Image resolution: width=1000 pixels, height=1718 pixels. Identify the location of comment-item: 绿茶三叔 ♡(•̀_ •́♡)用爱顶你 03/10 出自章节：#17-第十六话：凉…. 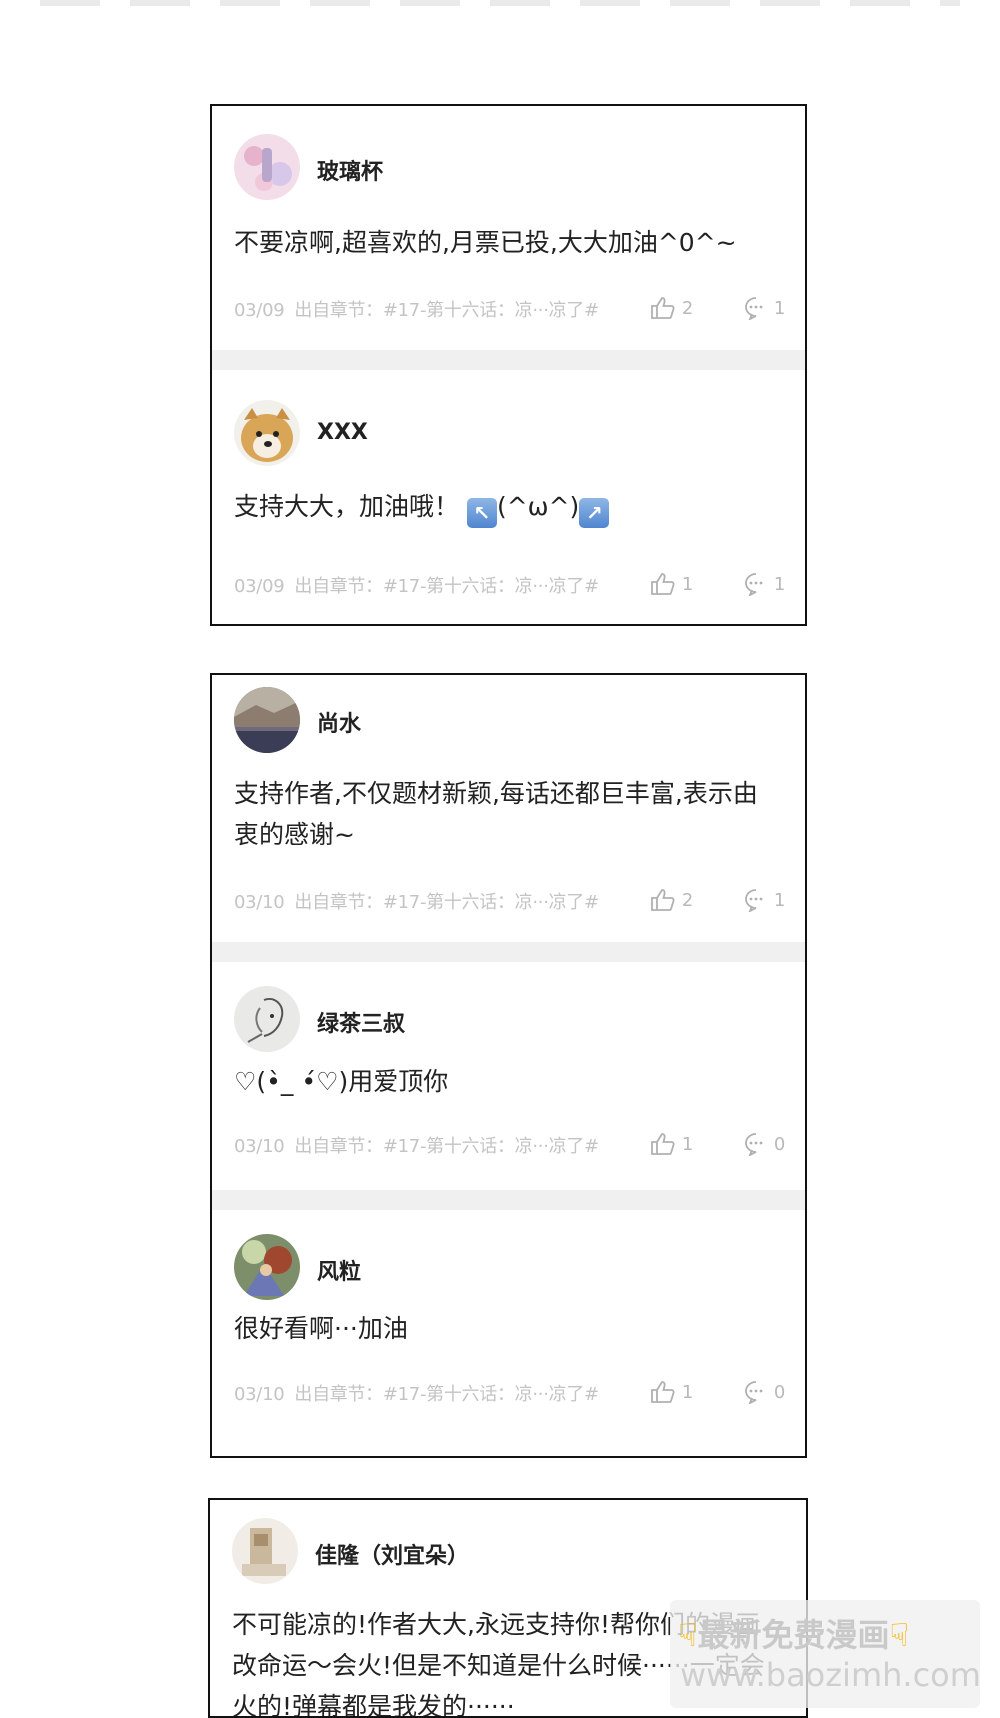
(508, 1076).